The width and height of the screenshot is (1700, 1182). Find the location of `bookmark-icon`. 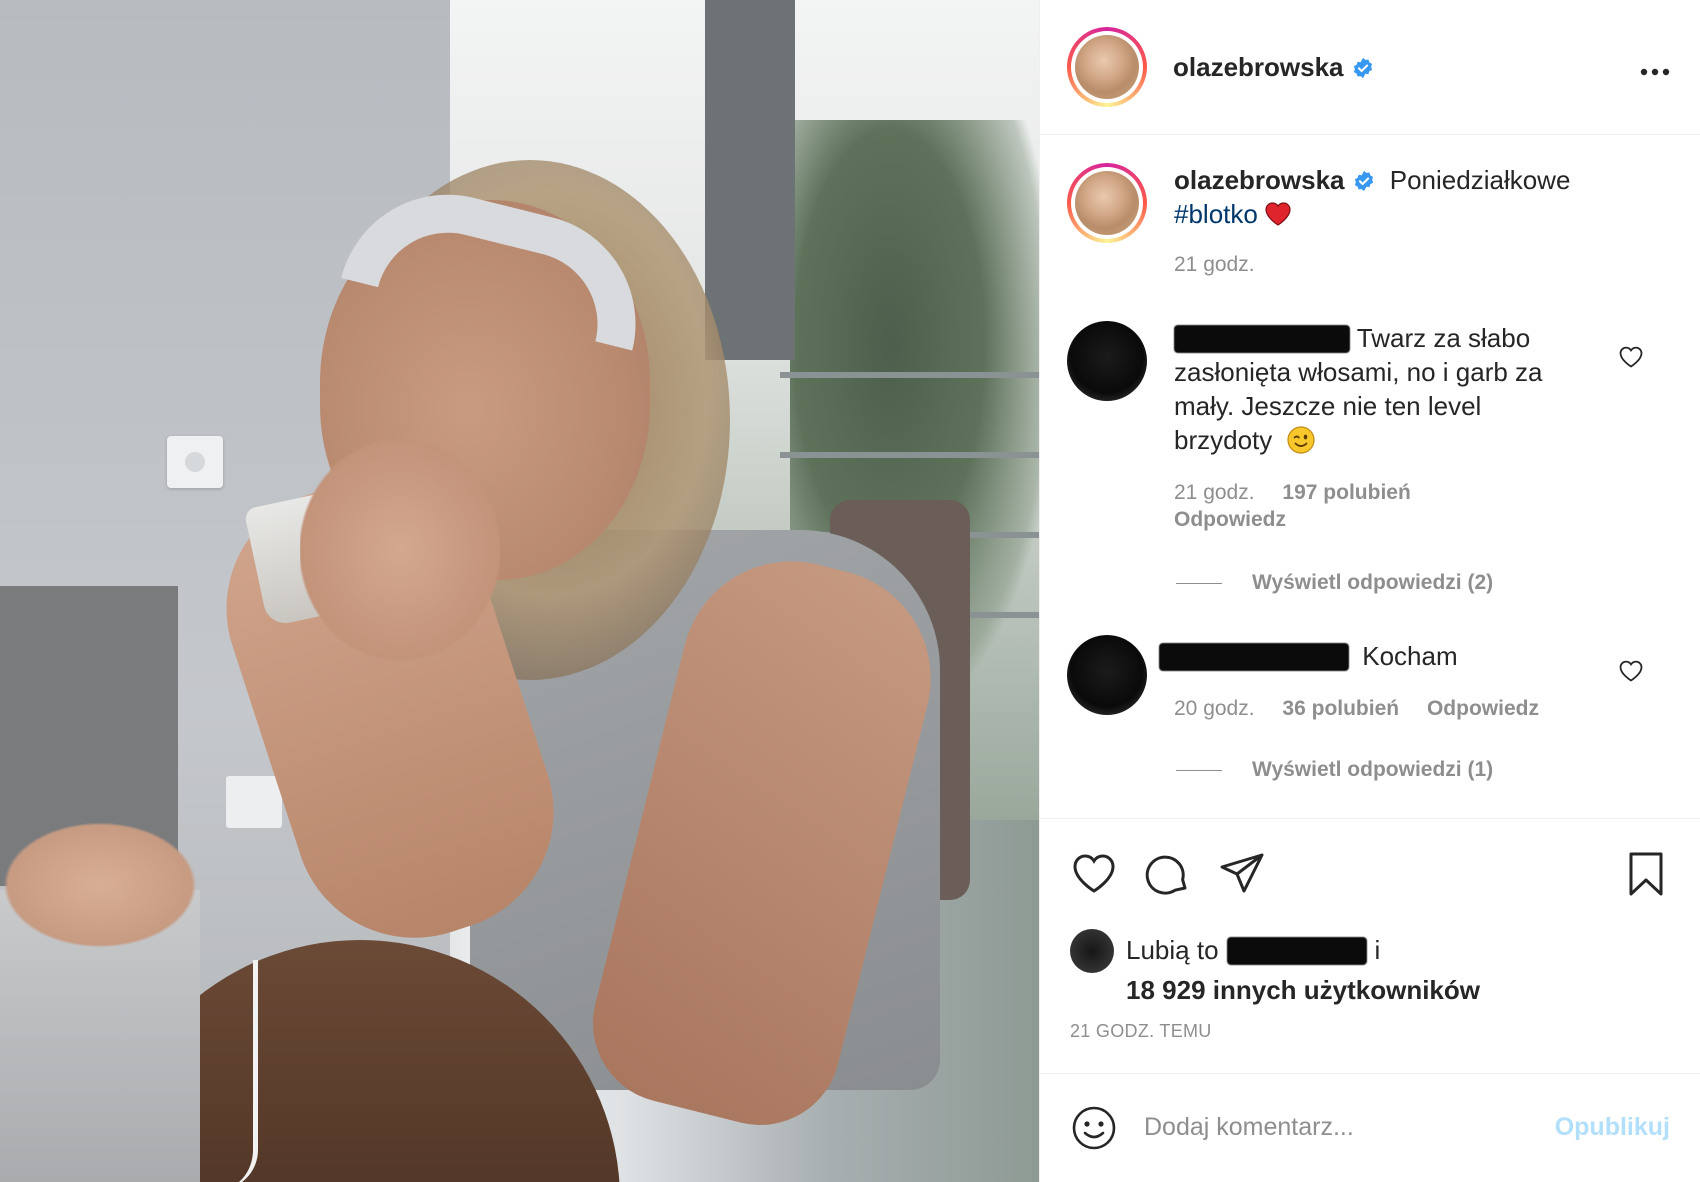

bookmark-icon is located at coordinates (1646, 874).